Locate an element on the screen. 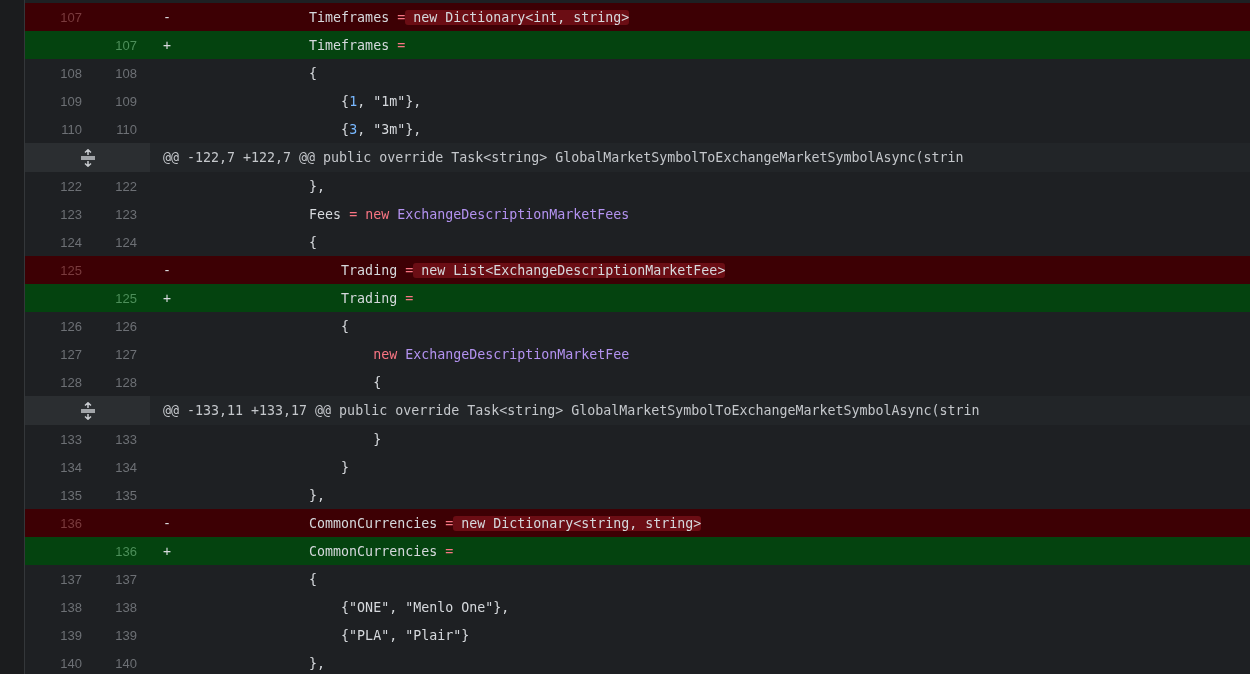 The image size is (1250, 674). code-line: CommonCurrencies = new Dictionary<string, string> is located at coordinates (505, 523).